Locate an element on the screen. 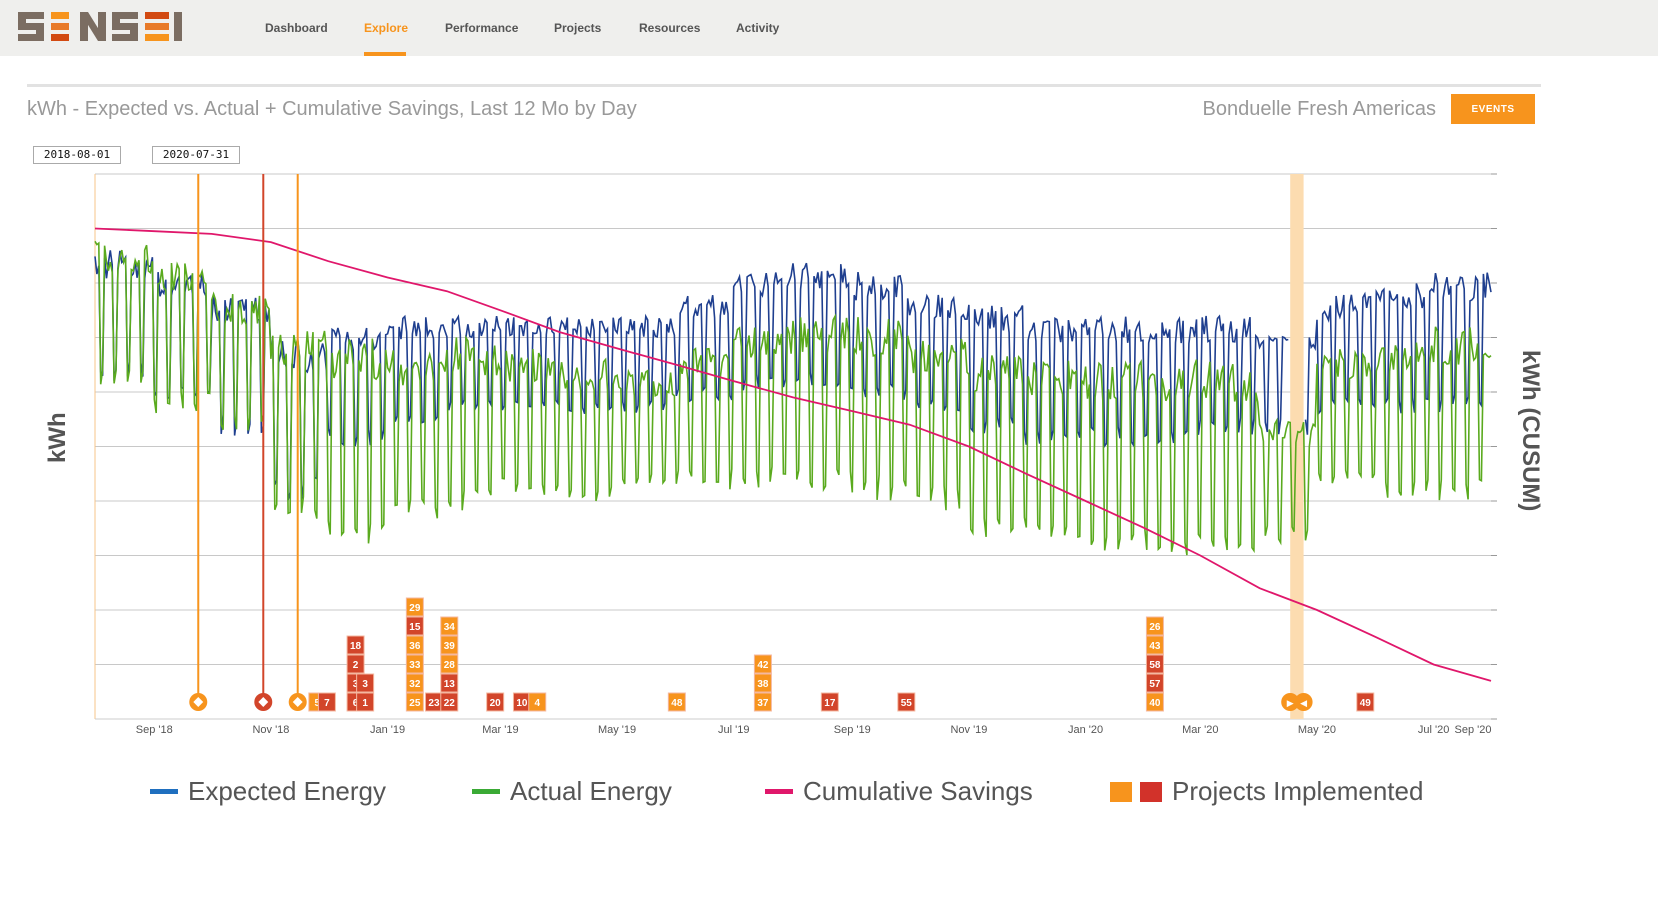  project-id: 1 is located at coordinates (365, 703).